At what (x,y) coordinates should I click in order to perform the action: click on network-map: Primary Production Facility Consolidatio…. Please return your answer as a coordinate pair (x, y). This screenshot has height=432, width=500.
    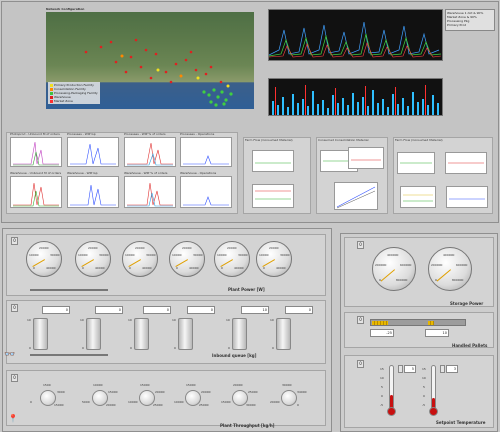
    Looking at the image, I should click on (150, 60).